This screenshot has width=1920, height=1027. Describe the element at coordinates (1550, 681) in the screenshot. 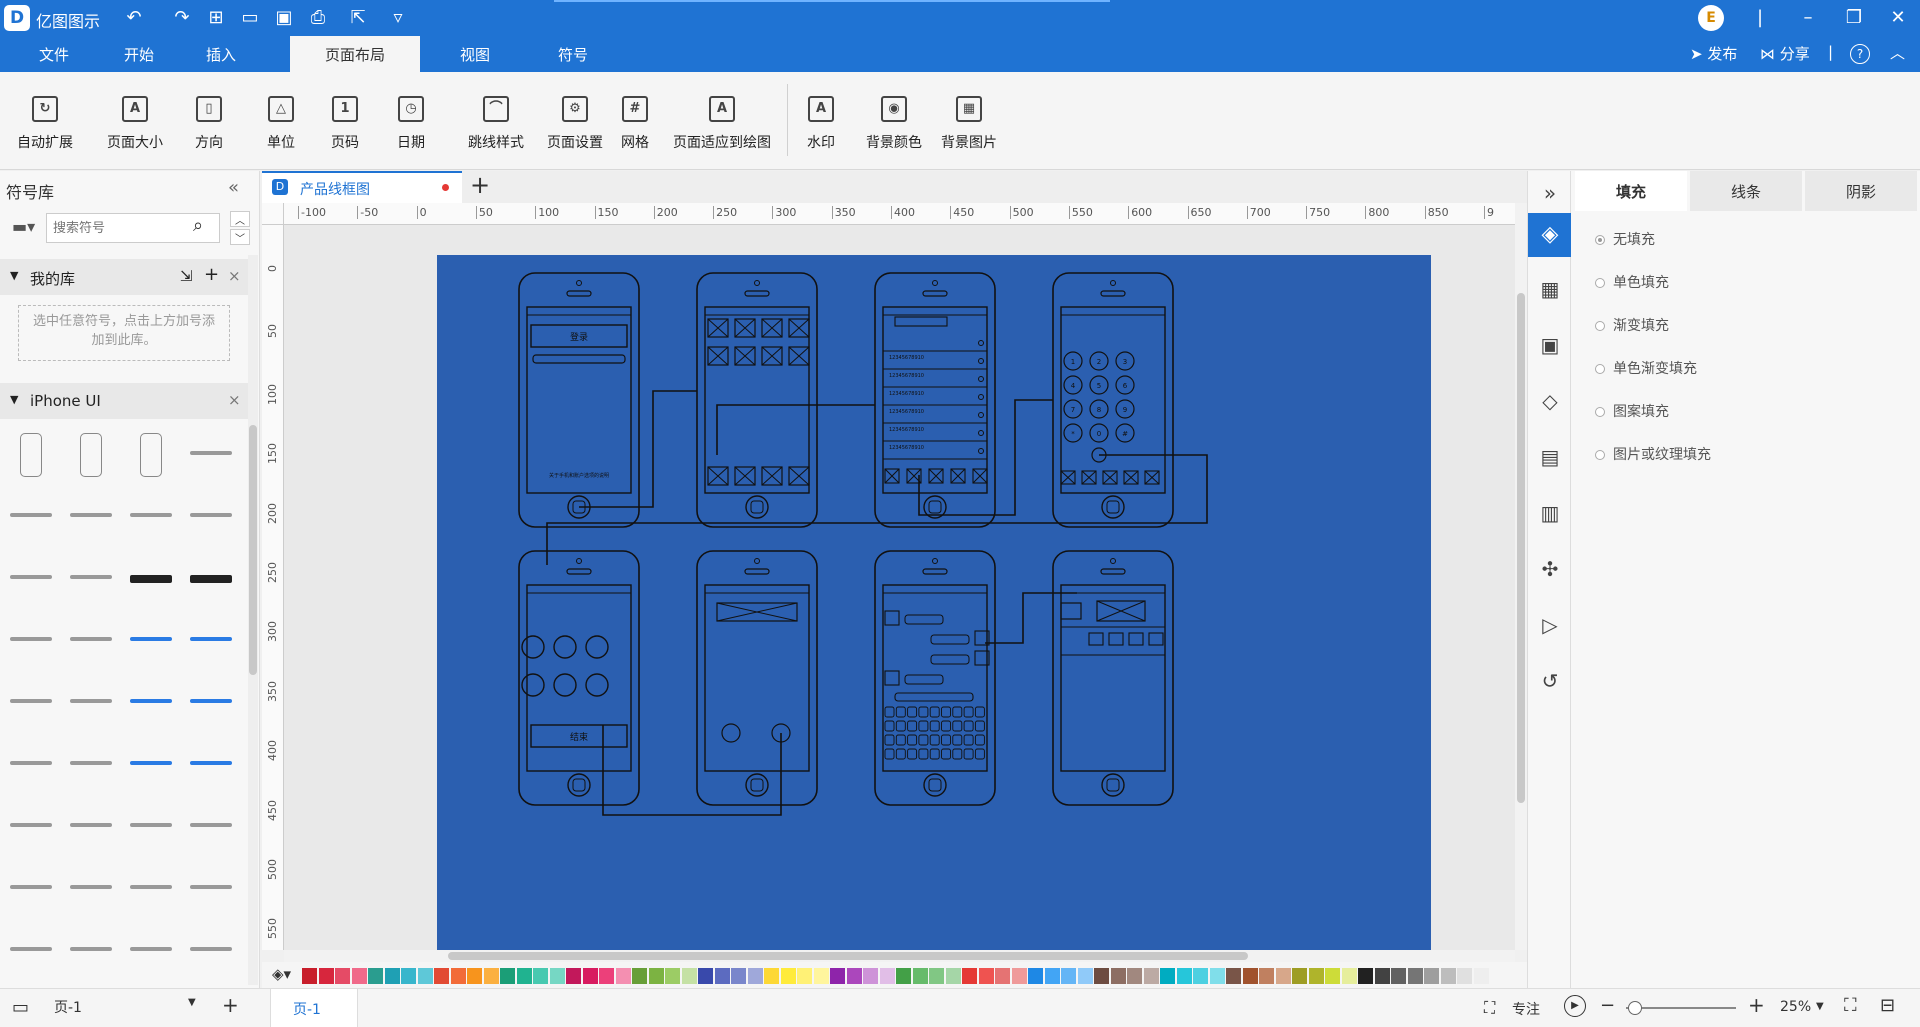

I see `history-icon: ↺` at that location.